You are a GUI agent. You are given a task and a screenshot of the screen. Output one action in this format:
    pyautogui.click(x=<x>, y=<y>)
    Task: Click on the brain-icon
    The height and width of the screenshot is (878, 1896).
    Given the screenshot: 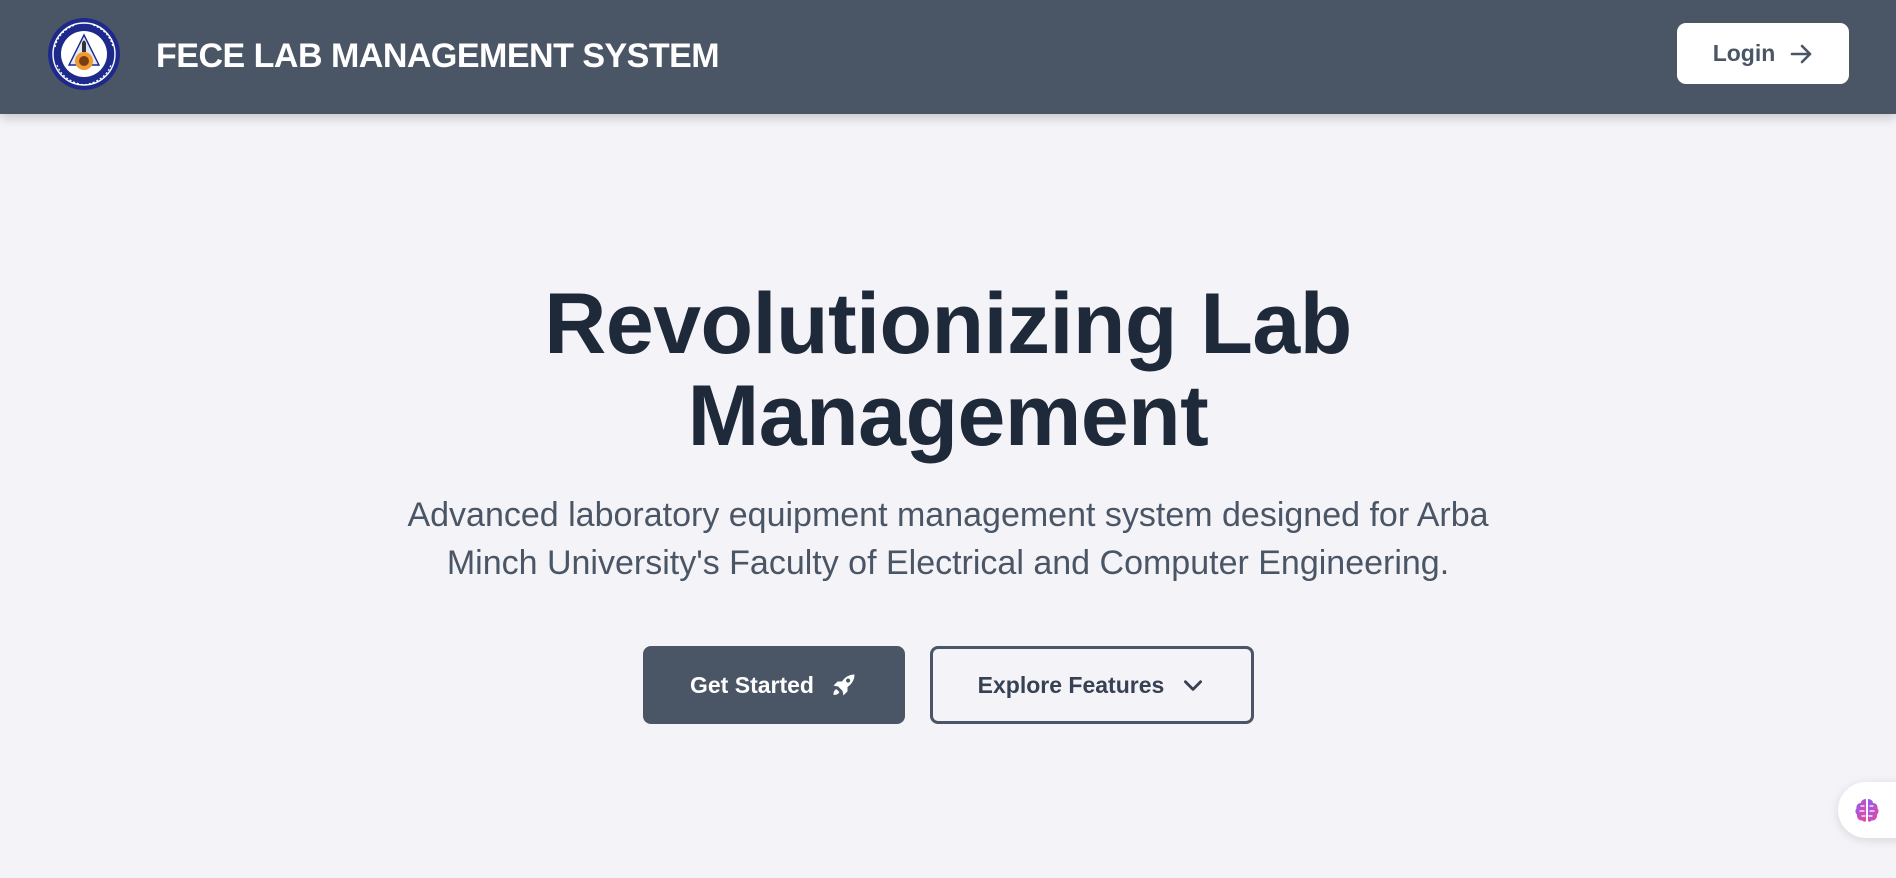 What is the action you would take?
    pyautogui.click(x=1867, y=810)
    